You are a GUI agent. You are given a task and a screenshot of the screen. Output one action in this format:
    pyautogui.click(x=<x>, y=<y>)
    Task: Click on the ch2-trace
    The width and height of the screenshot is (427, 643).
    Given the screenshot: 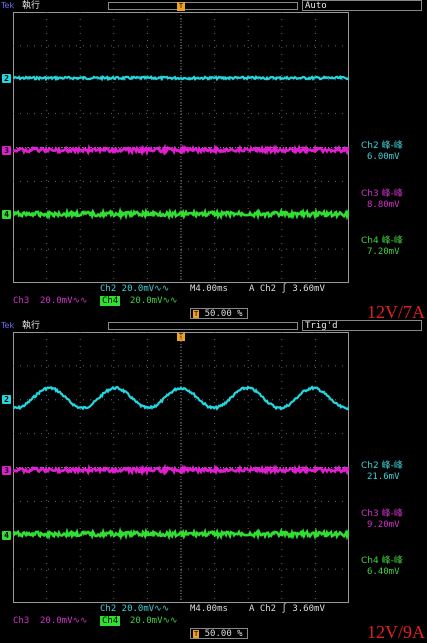 What is the action you would take?
    pyautogui.click(x=181, y=78)
    